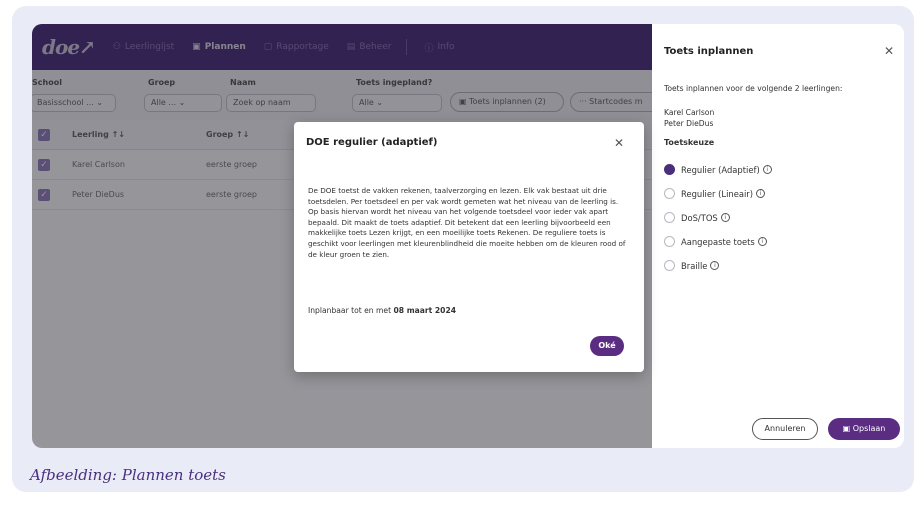  I want to click on option-regulier-adaptief: Regulier (Adaptief) i, so click(718, 169).